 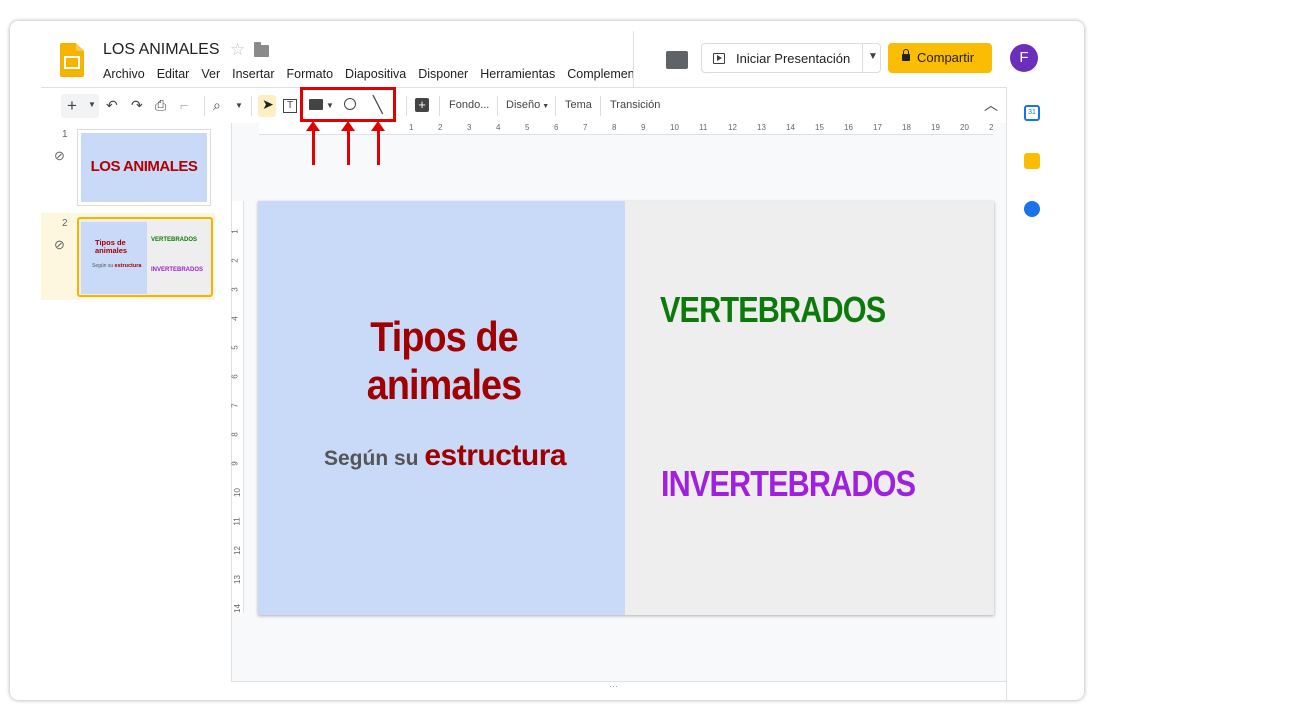 I want to click on calendar-icon: 31, so click(x=1032, y=113).